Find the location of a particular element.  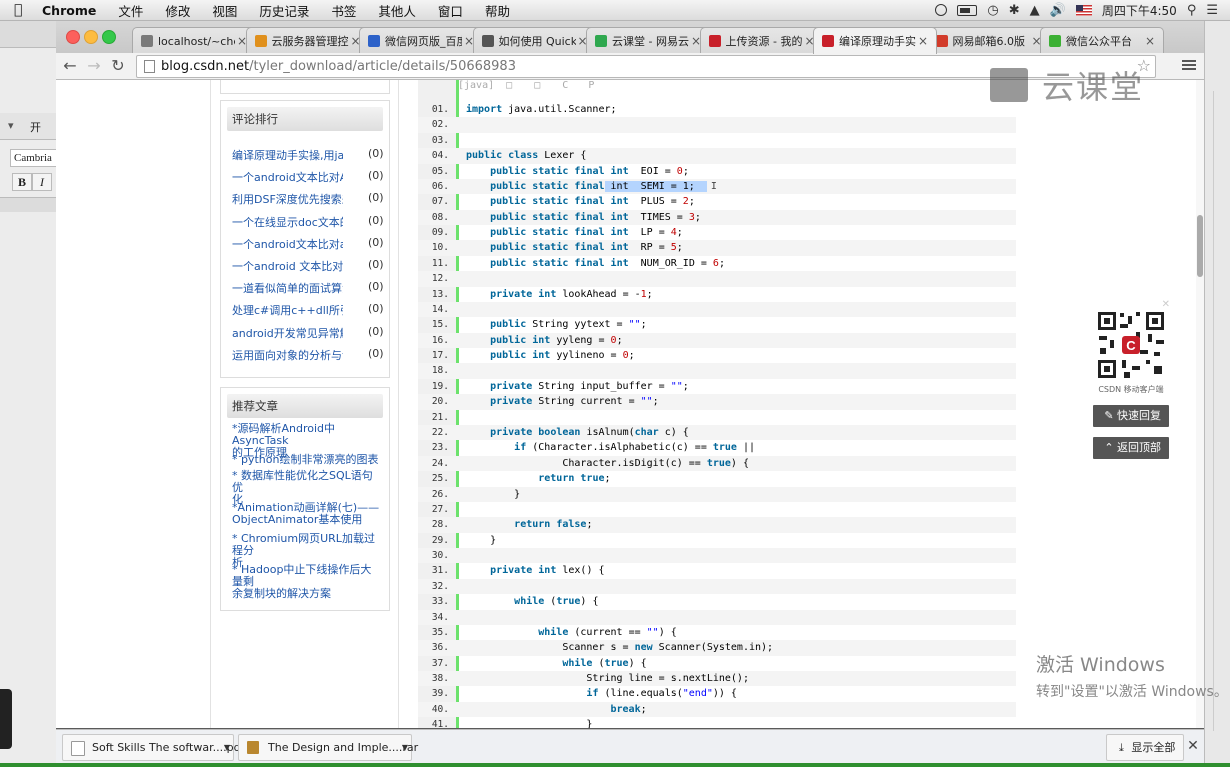

chrome-menu-icon is located at coordinates (1189, 65).